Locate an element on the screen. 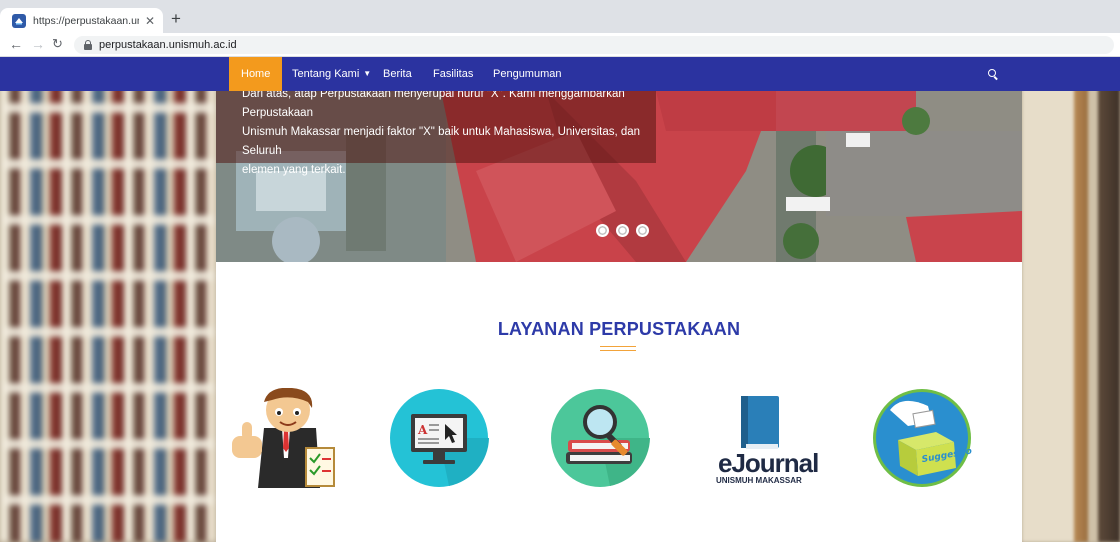 The width and height of the screenshot is (1120, 542). nav-fasilitas: Fasilitas is located at coordinates (453, 74).